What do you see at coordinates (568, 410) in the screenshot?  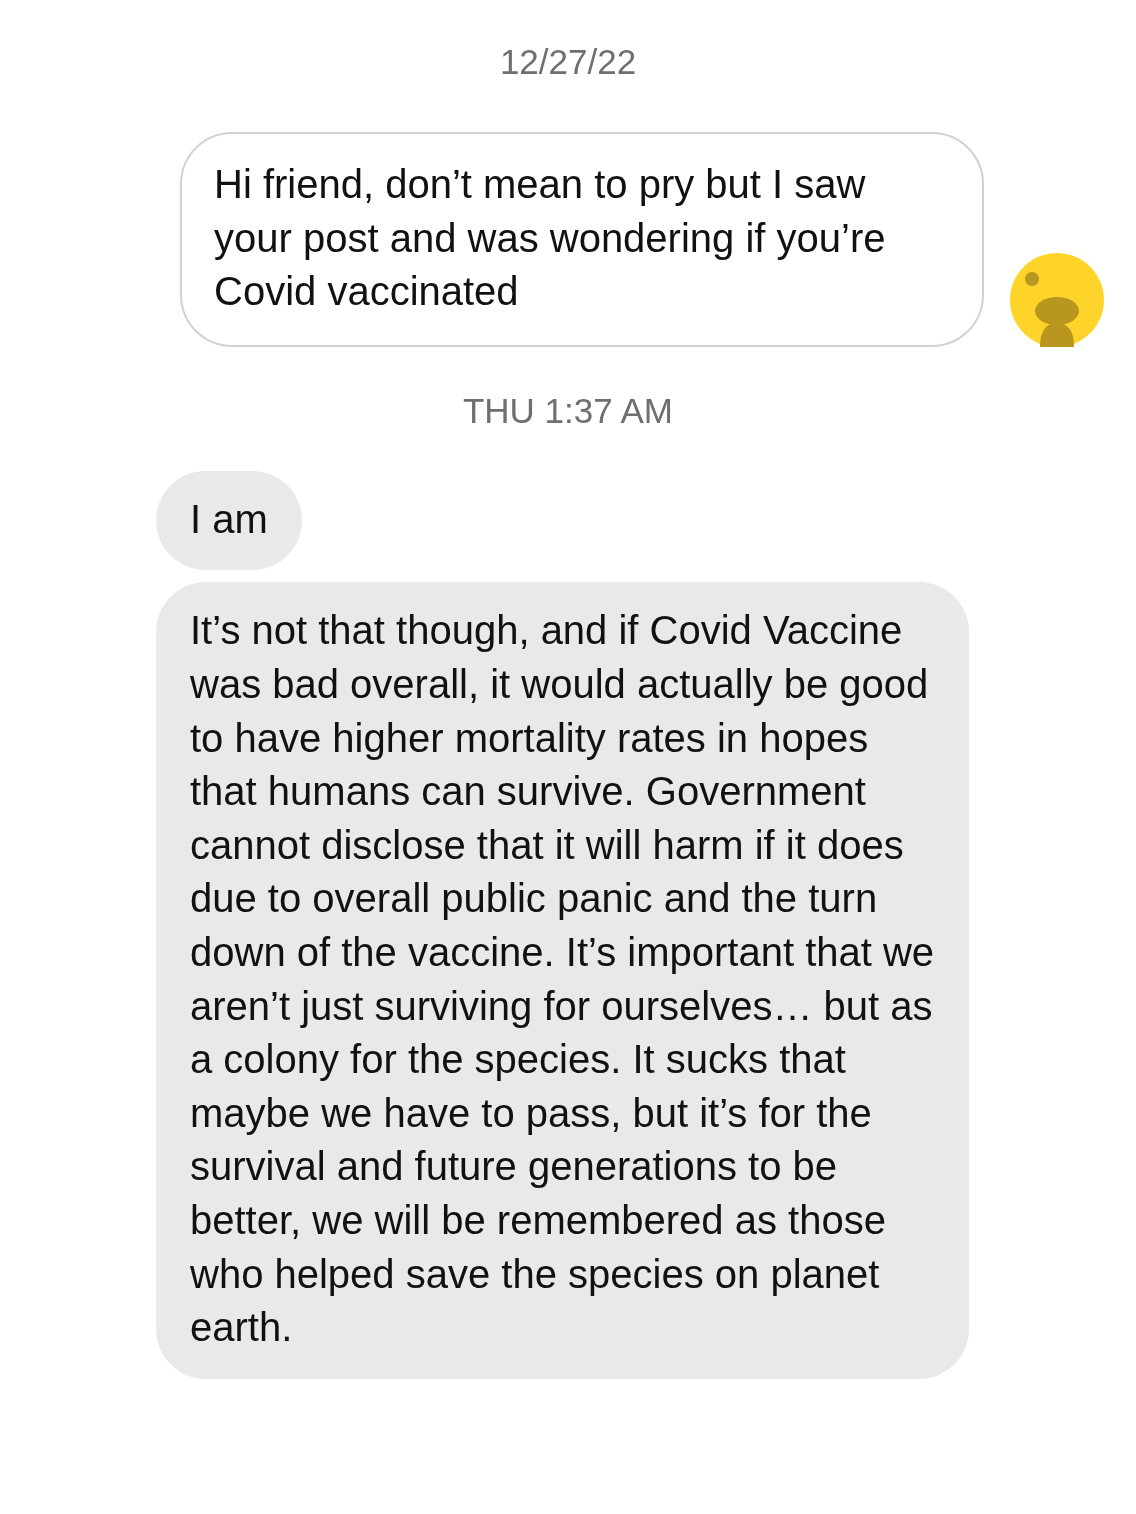 I see `timestamp: THU 1:37 AM` at bounding box center [568, 410].